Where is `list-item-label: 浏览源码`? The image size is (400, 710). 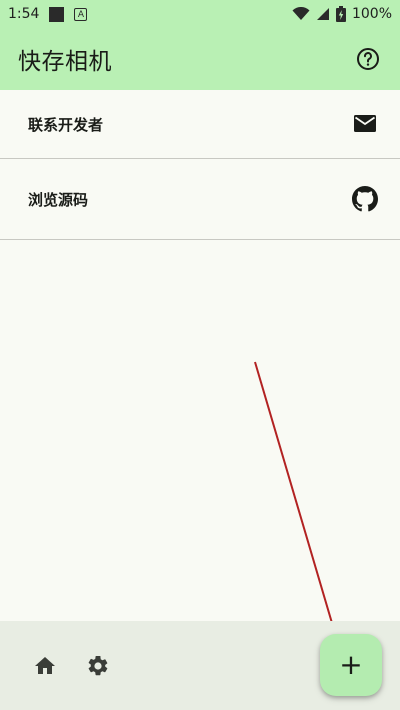
list-item-label: 浏览源码 is located at coordinates (58, 199).